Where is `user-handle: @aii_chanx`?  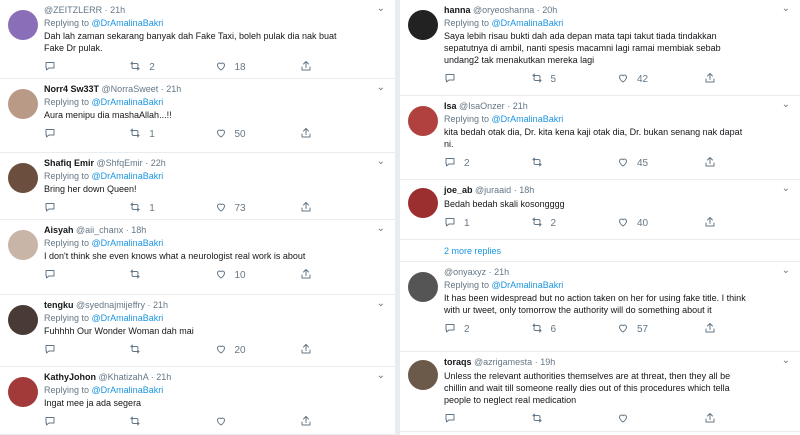
user-handle: @aii_chanx is located at coordinates (99, 230).